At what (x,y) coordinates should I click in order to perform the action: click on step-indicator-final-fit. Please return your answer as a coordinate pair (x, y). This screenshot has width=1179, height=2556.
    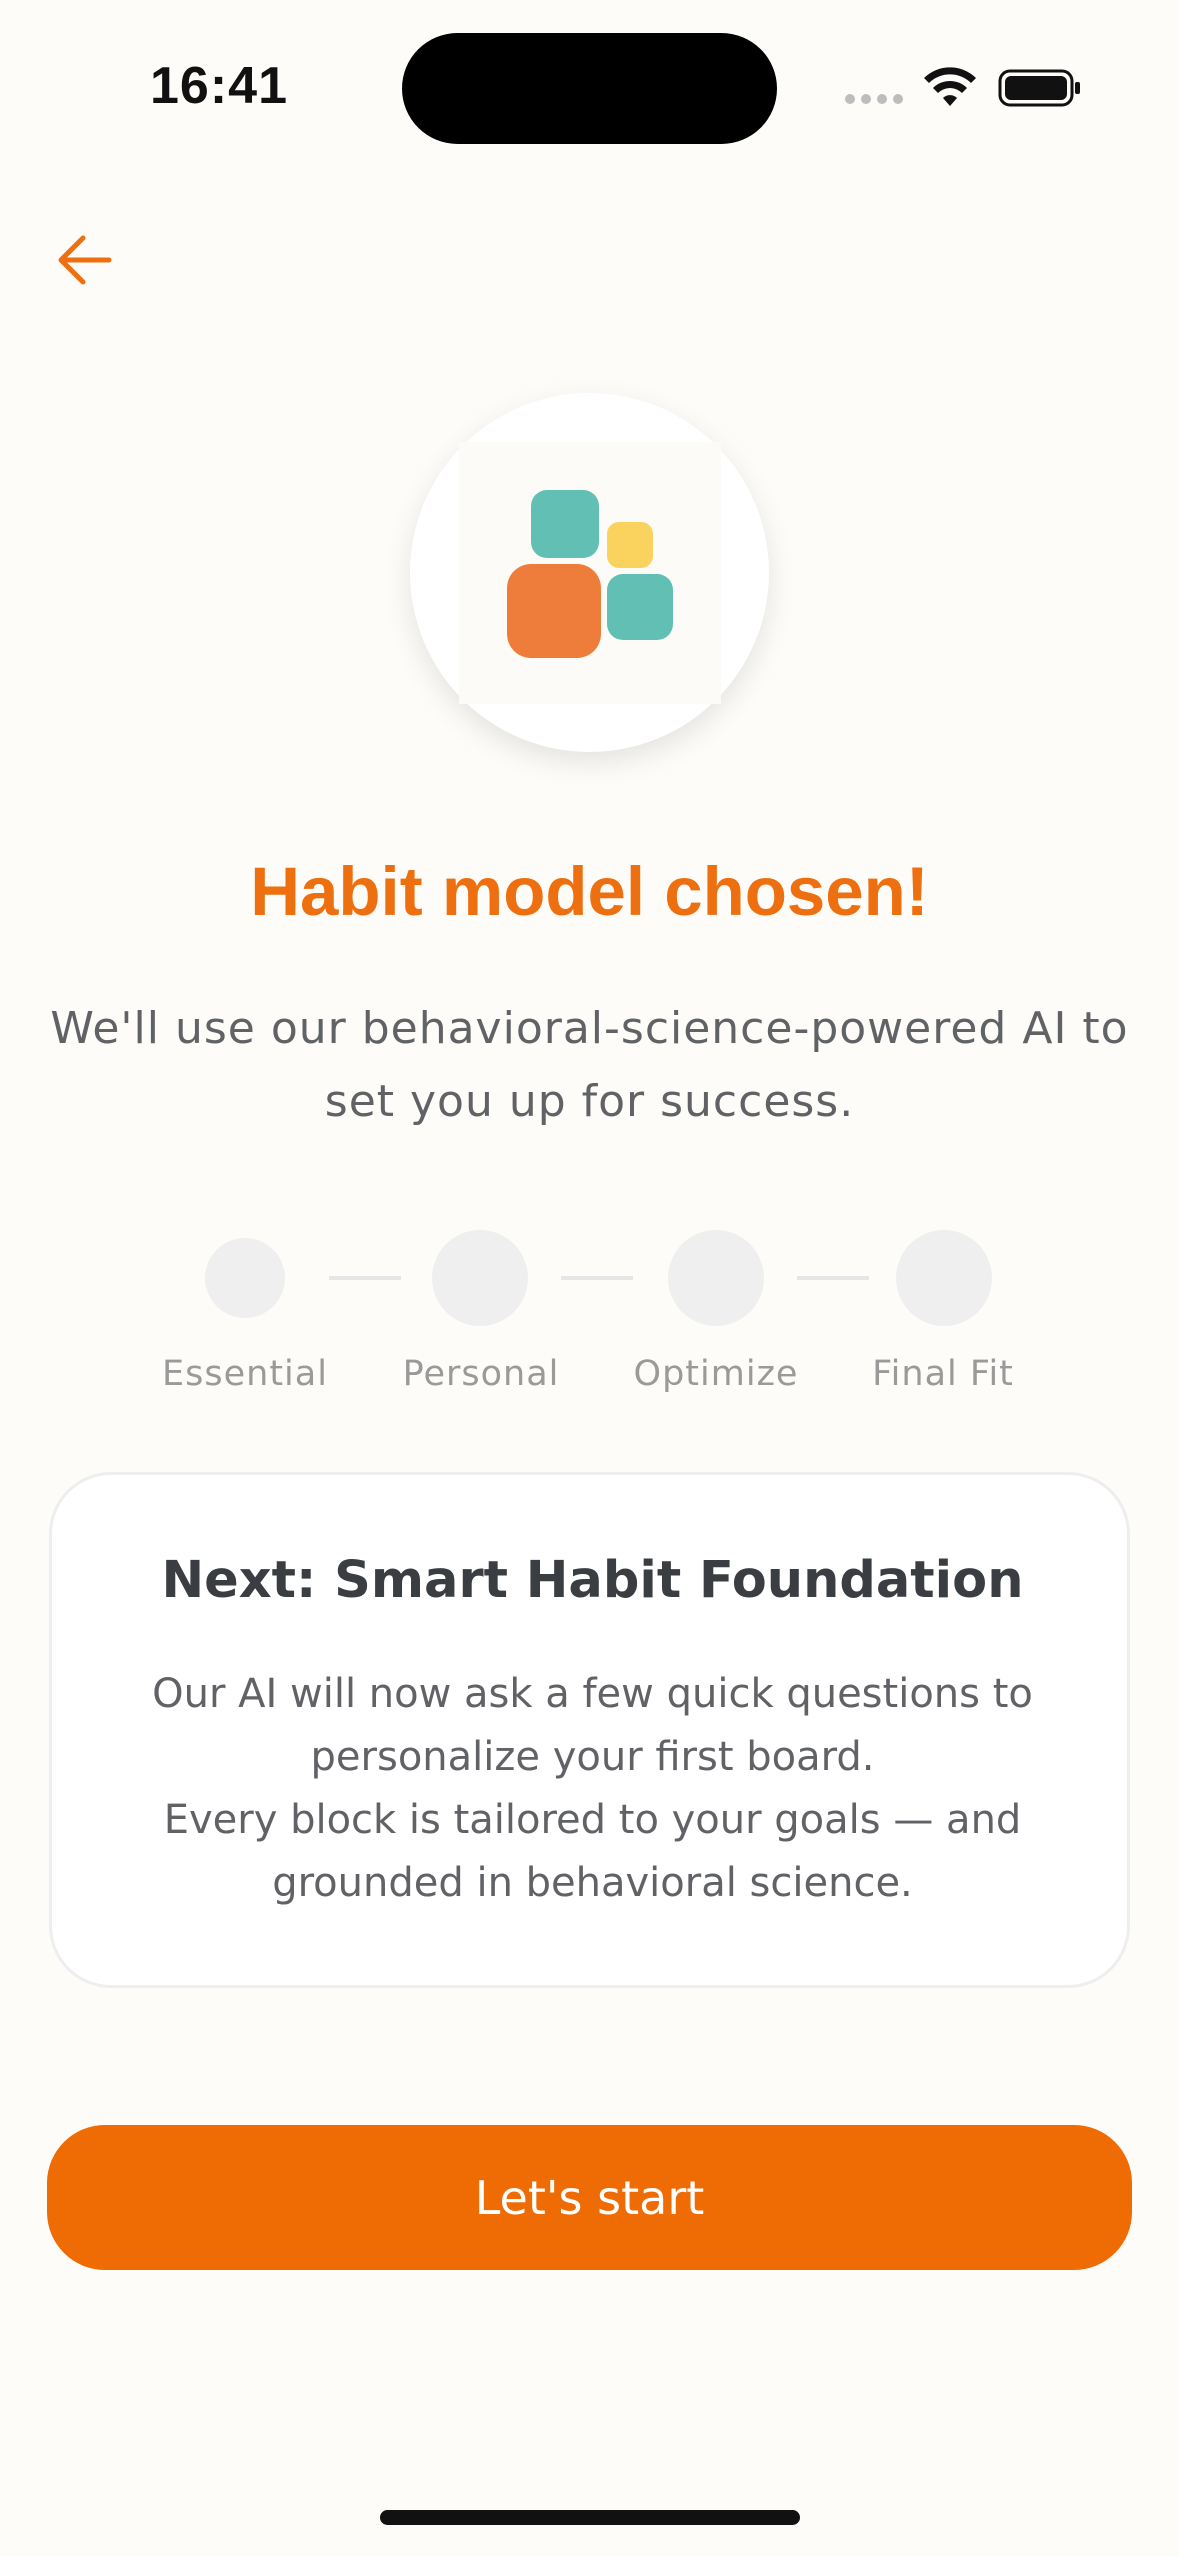
    Looking at the image, I should click on (944, 1278).